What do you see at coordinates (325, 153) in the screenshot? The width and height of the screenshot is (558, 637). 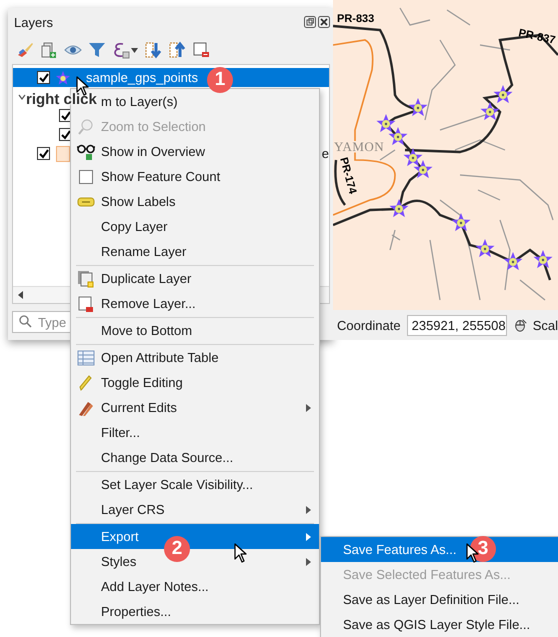 I see `layer-name: e` at bounding box center [325, 153].